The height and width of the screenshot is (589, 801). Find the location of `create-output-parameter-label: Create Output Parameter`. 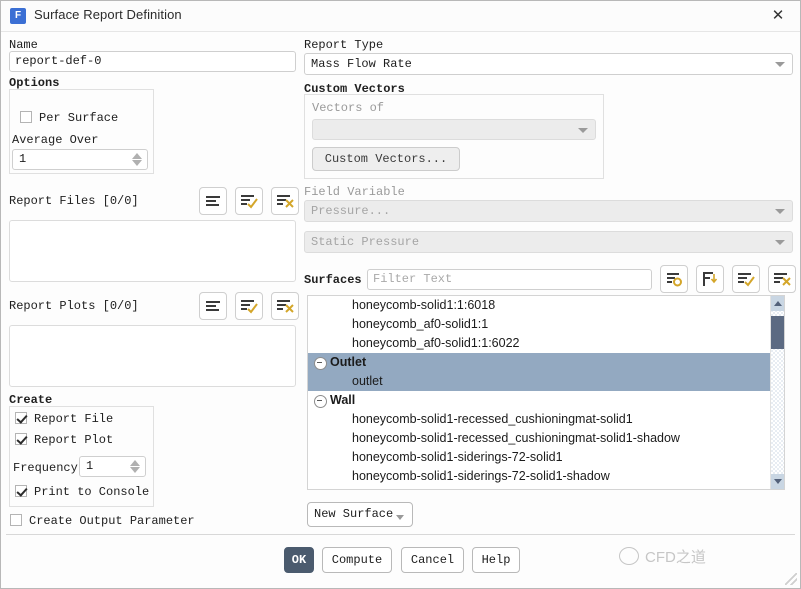

create-output-parameter-label: Create Output Parameter is located at coordinates (112, 521).